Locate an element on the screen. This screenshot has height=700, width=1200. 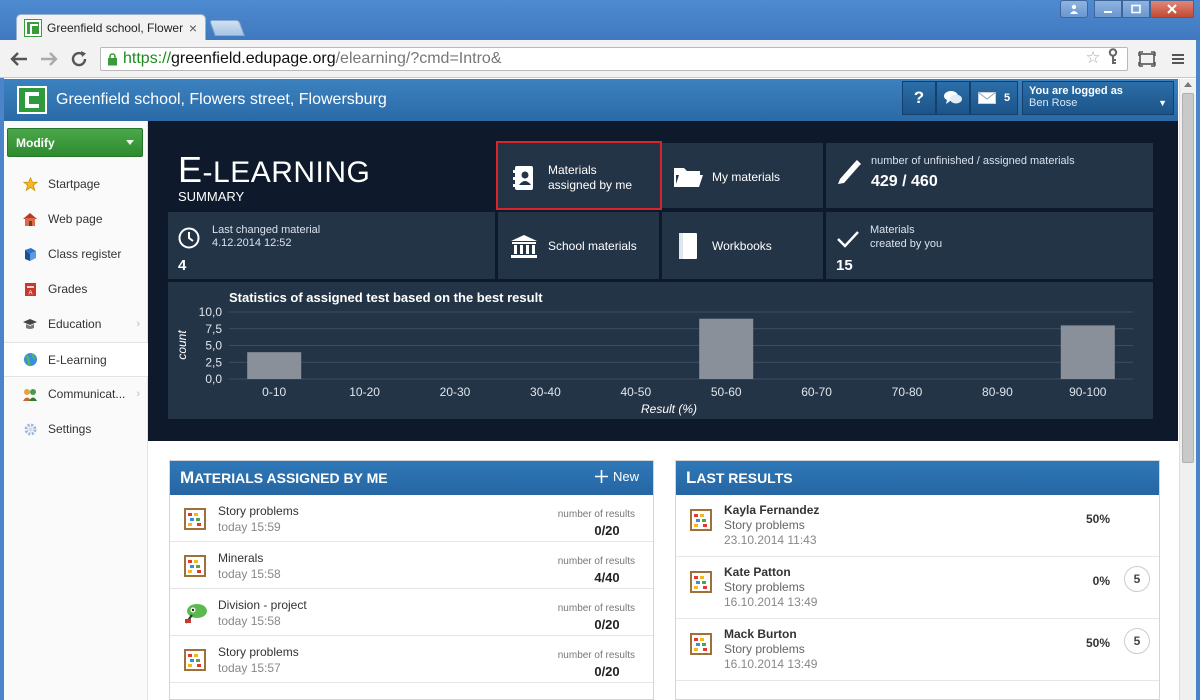
dropdown-arrow-icon is located at coordinates (130, 142).